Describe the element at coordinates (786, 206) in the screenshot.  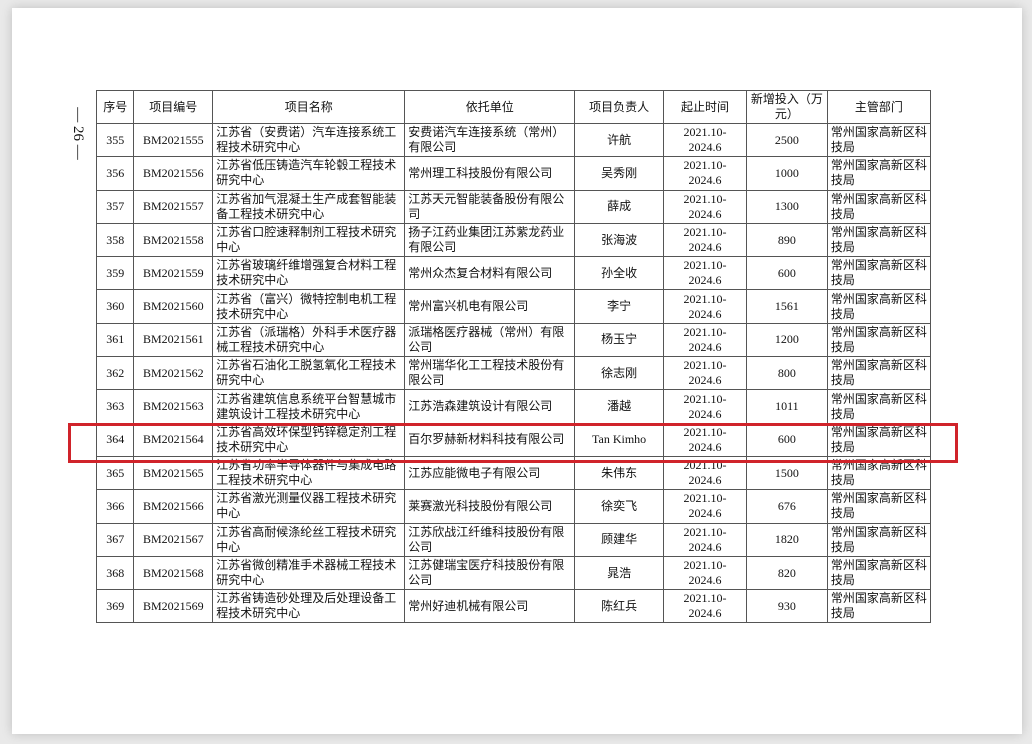
I see `cell-new-investment: 1300` at that location.